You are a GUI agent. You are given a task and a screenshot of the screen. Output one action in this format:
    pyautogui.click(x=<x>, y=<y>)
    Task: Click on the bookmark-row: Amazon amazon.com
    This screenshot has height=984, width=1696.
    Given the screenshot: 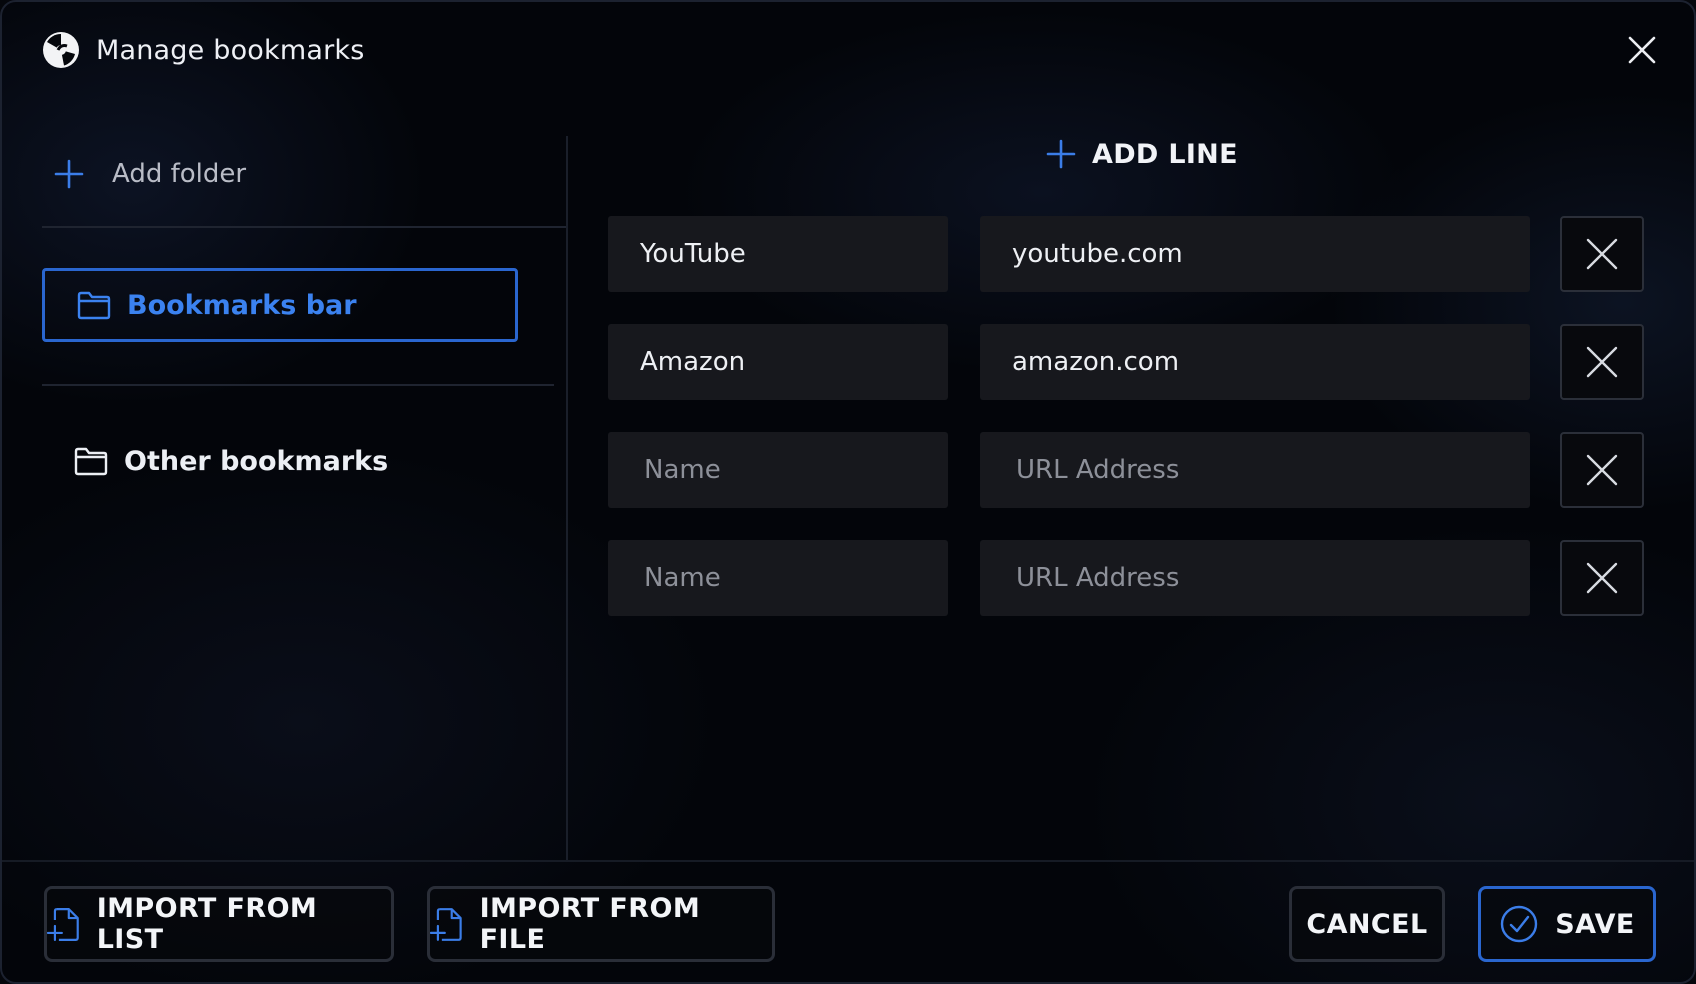 What is the action you would take?
    pyautogui.click(x=1126, y=362)
    